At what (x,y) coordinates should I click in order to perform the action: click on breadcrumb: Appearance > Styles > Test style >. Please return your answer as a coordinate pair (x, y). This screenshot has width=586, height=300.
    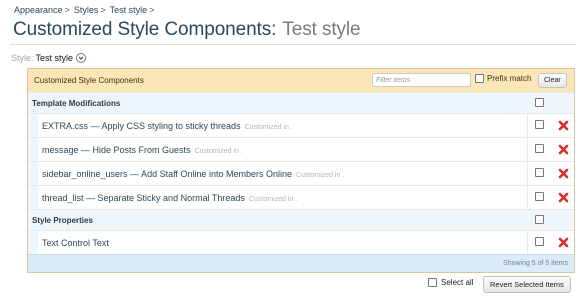
    Looking at the image, I should click on (86, 10).